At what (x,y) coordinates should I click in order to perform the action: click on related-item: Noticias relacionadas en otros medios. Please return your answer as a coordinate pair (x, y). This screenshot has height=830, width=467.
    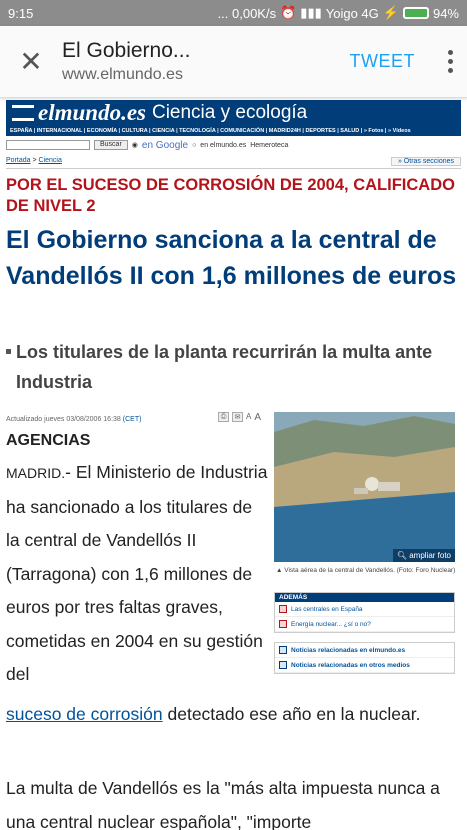
    Looking at the image, I should click on (364, 665).